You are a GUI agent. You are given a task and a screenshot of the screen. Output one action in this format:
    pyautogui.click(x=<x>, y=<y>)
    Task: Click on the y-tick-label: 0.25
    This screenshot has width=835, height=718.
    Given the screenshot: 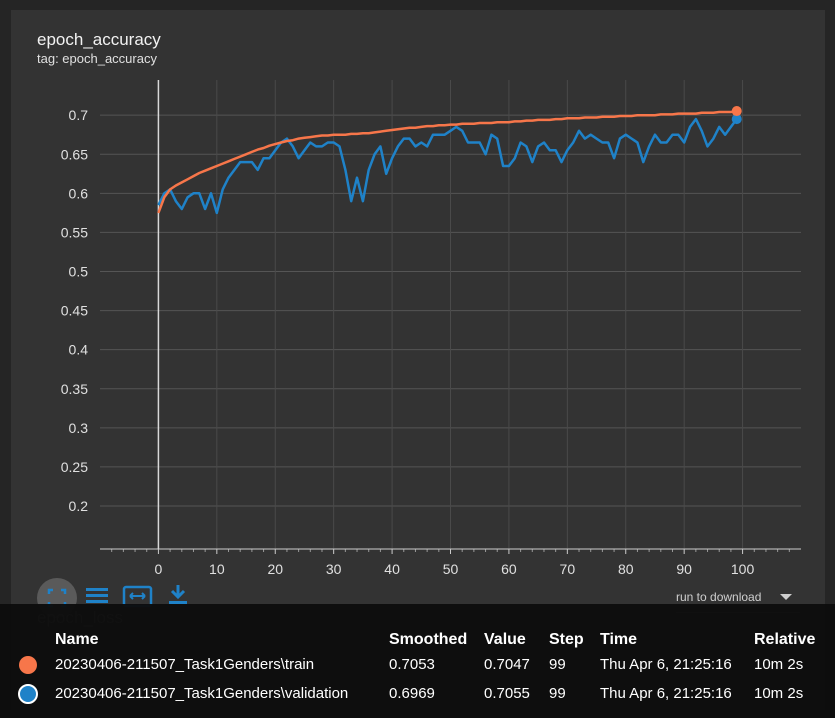 What is the action you would take?
    pyautogui.click(x=74, y=467)
    